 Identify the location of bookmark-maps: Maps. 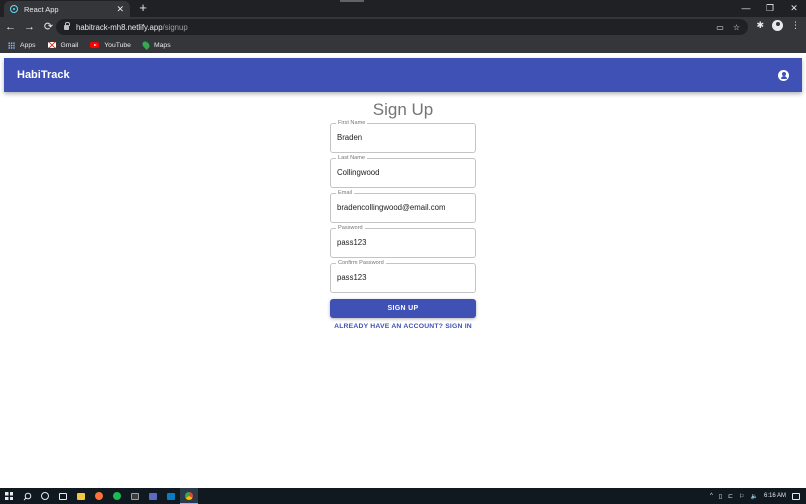
(156, 45).